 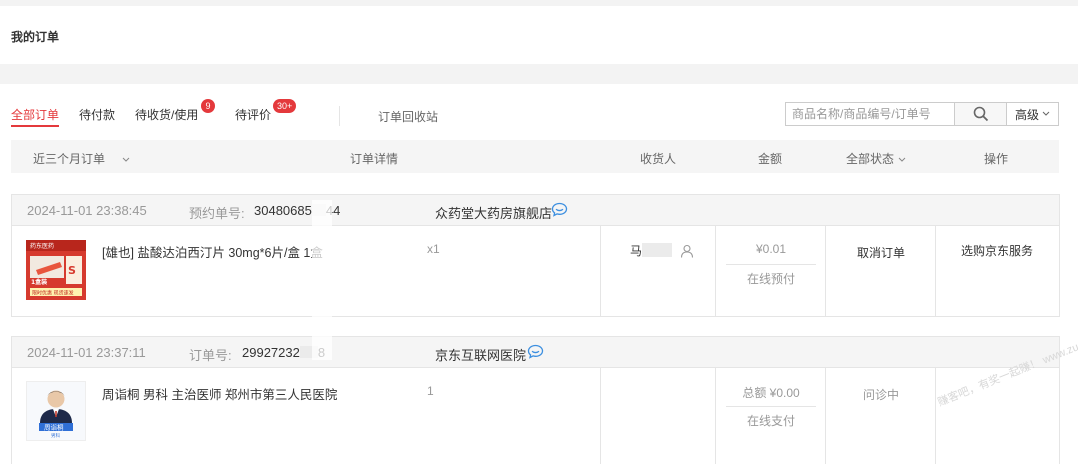 What do you see at coordinates (493, 212) in the screenshot?
I see `shop-name-link: 众药堂大药房旗舰店` at bounding box center [493, 212].